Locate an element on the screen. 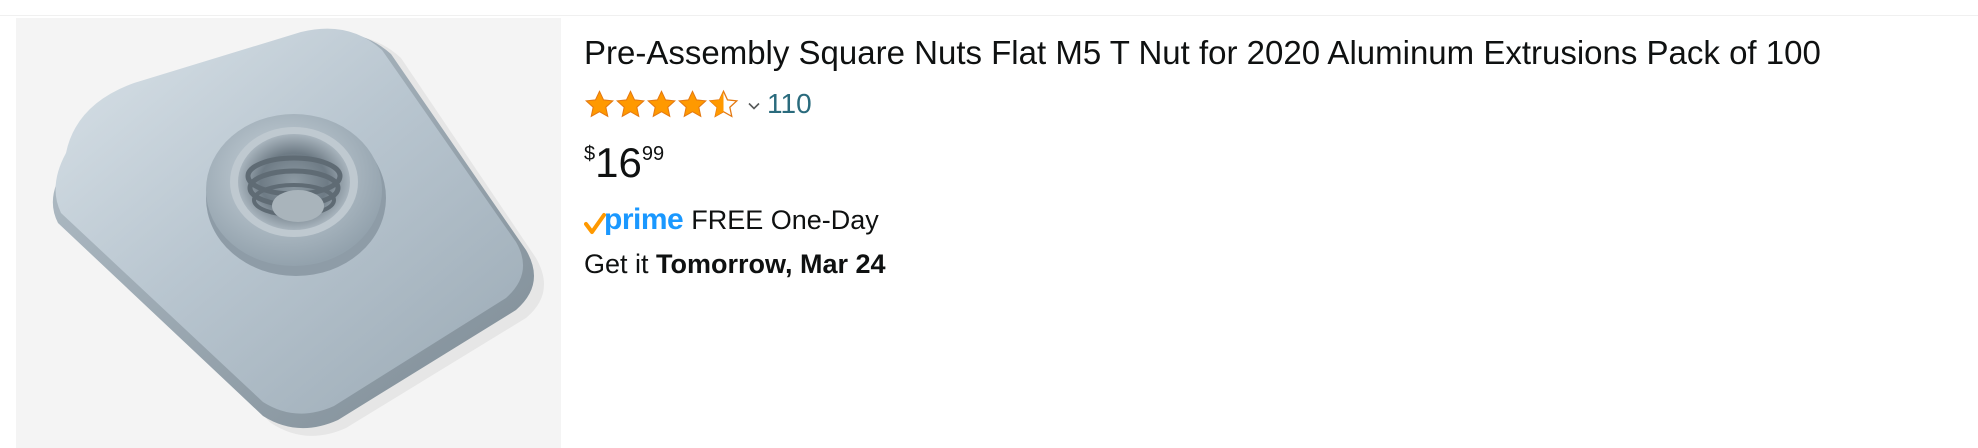 This screenshot has width=1978, height=448. checkmark-icon is located at coordinates (595, 223).